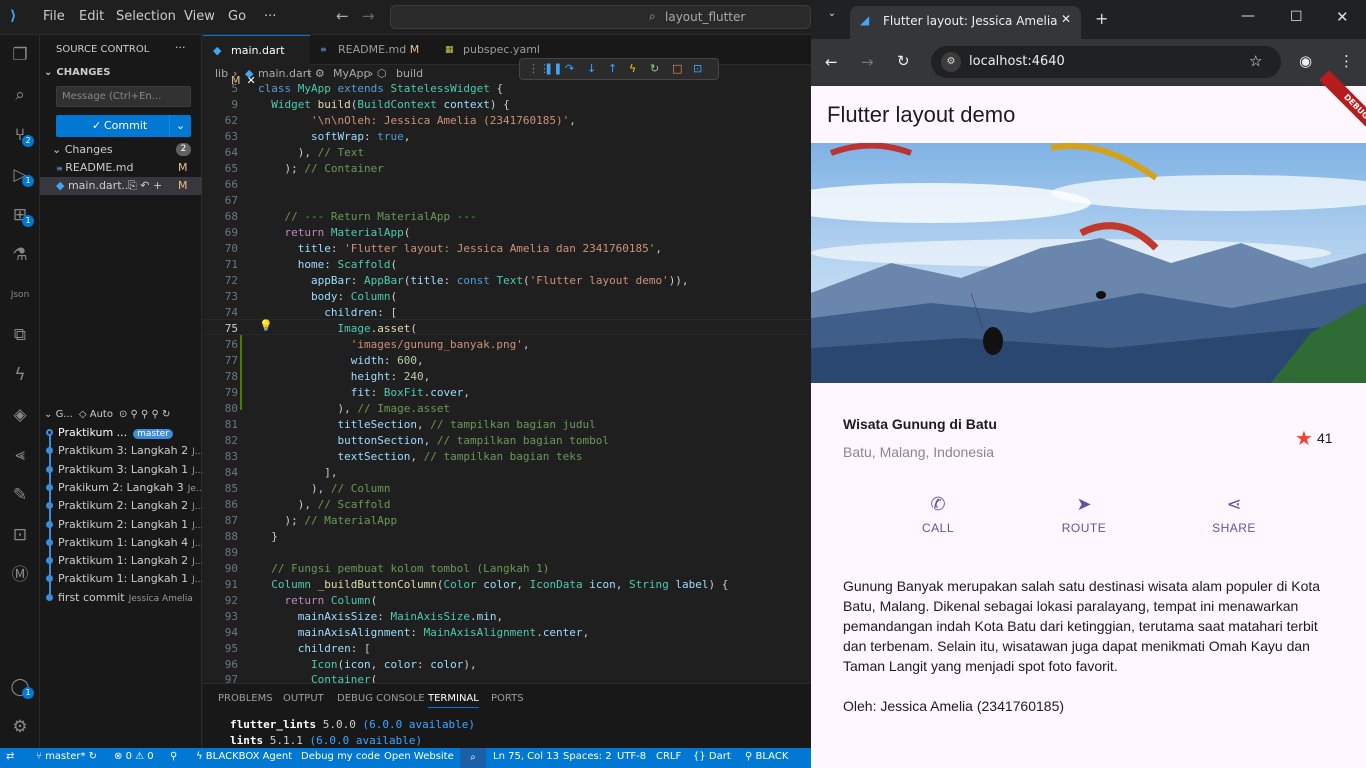  I want to click on breadcrumb-lib: lib, so click(221, 73).